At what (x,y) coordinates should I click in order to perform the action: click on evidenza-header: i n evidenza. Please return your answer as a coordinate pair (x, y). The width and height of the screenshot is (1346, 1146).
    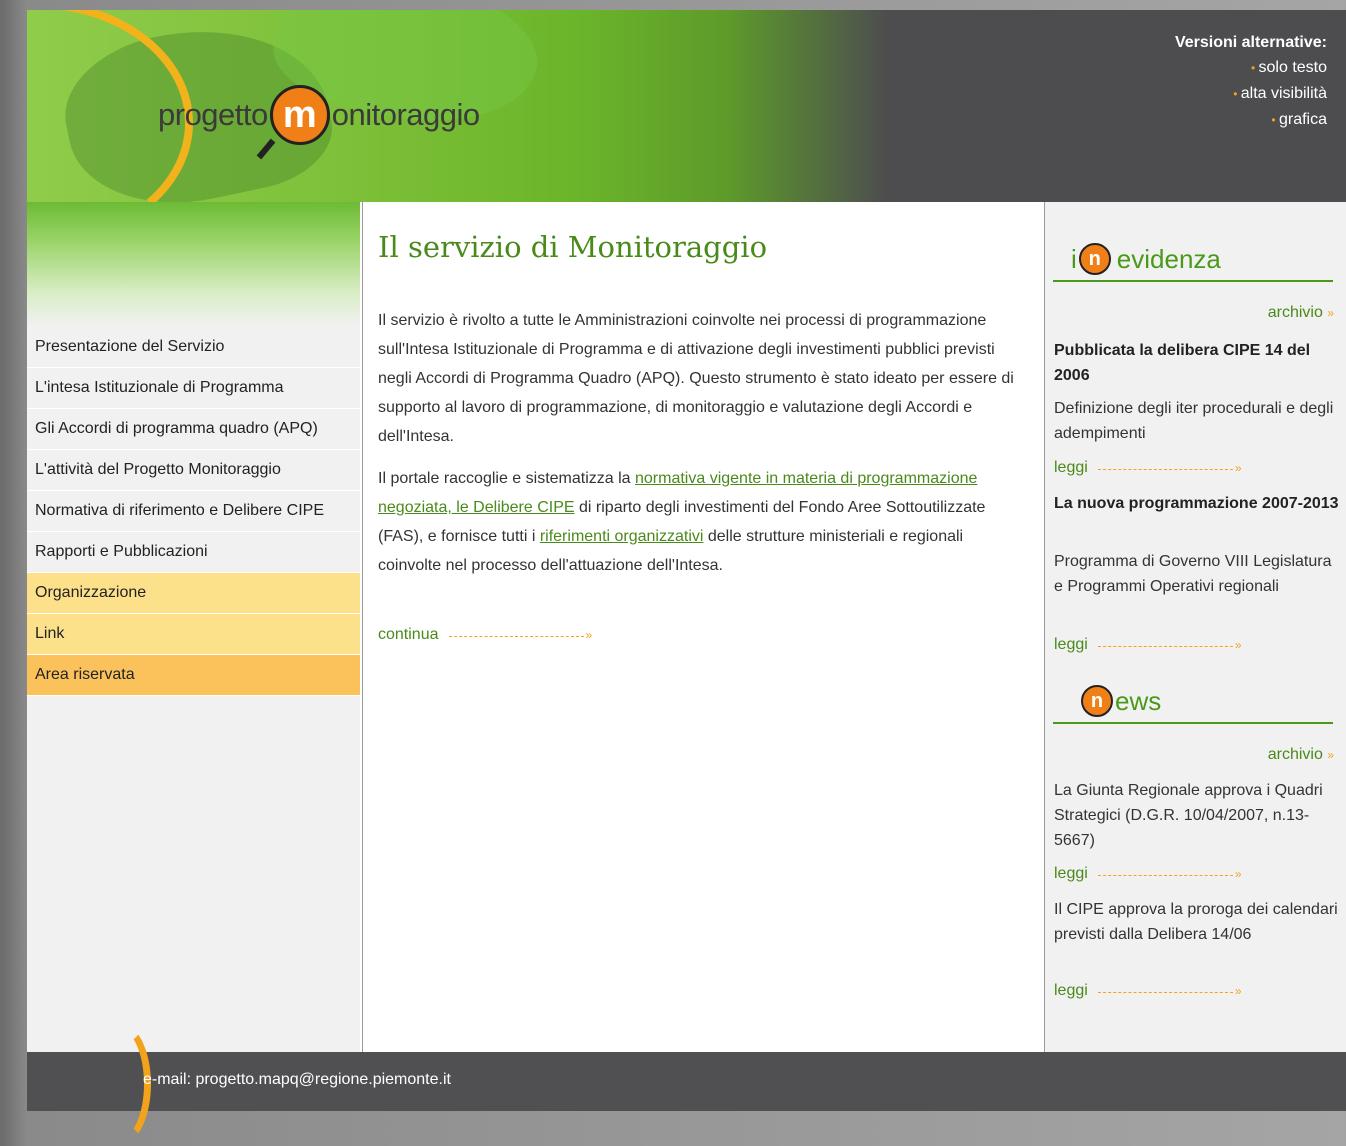
    Looking at the image, I should click on (1193, 260).